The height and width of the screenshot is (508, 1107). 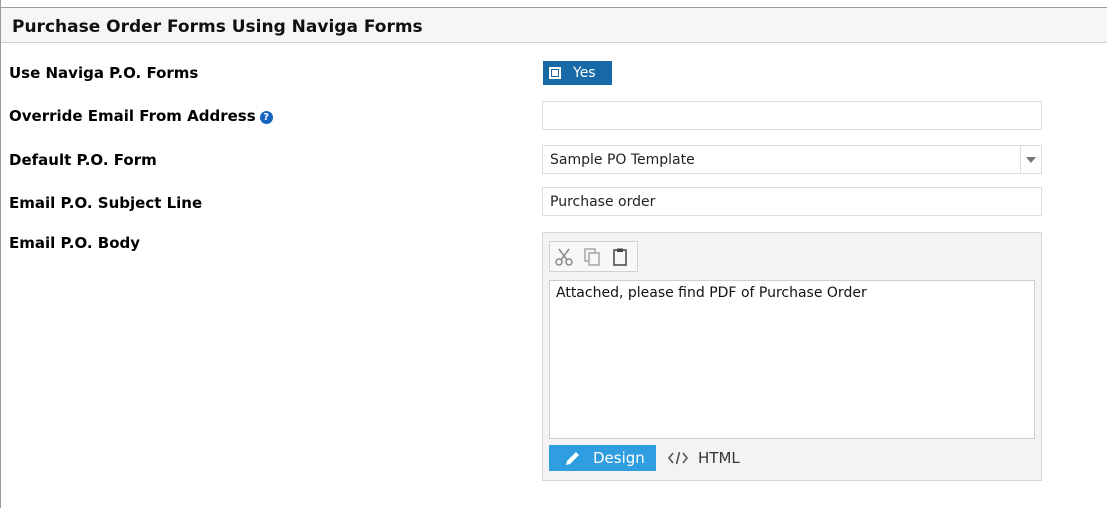 I want to click on section-header: Purchase Order Forms Using Naviga Forms, so click(x=554, y=25).